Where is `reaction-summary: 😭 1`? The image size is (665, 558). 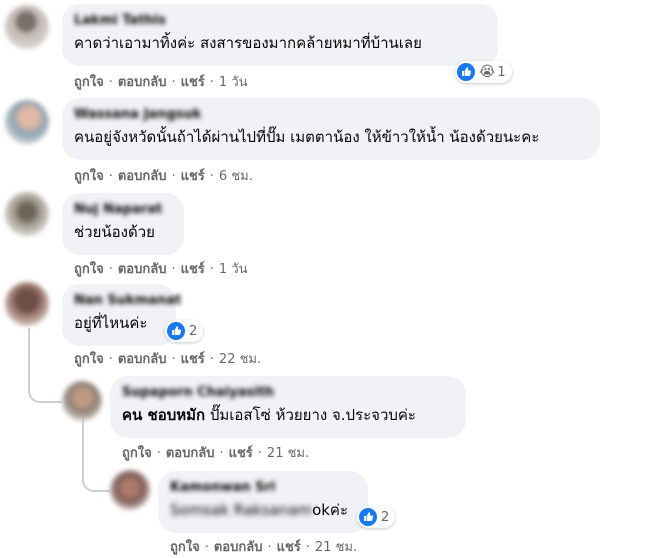 reaction-summary: 😭 1 is located at coordinates (483, 72).